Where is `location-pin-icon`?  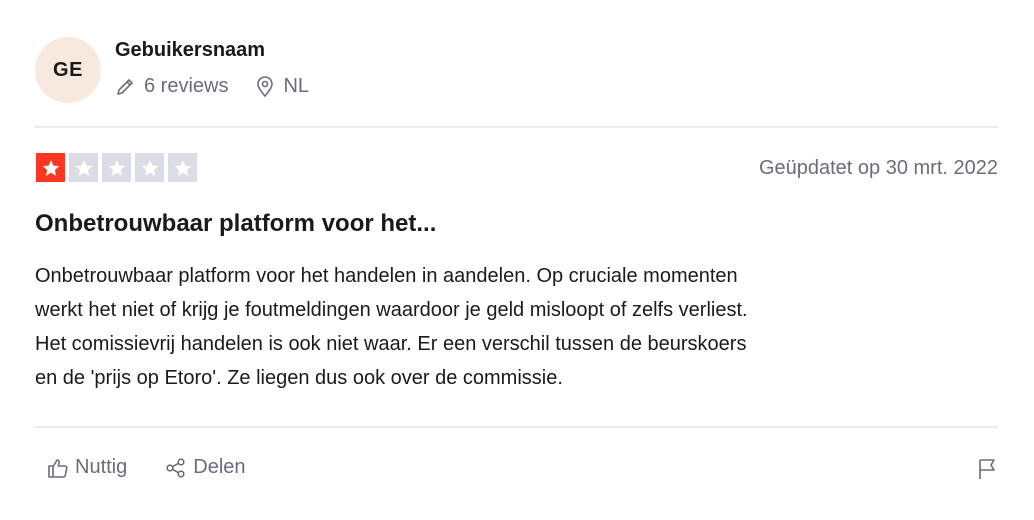 location-pin-icon is located at coordinates (265, 86).